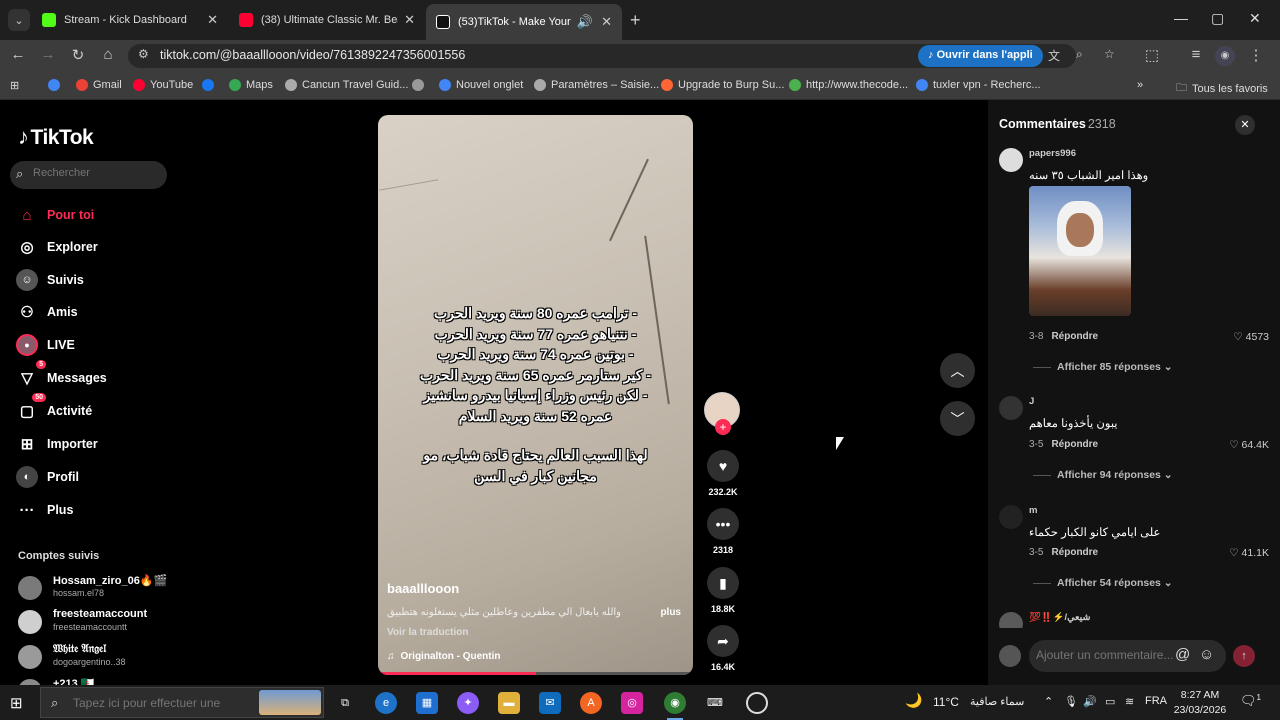  What do you see at coordinates (210, 85) in the screenshot?
I see `bookmark-facebook` at bounding box center [210, 85].